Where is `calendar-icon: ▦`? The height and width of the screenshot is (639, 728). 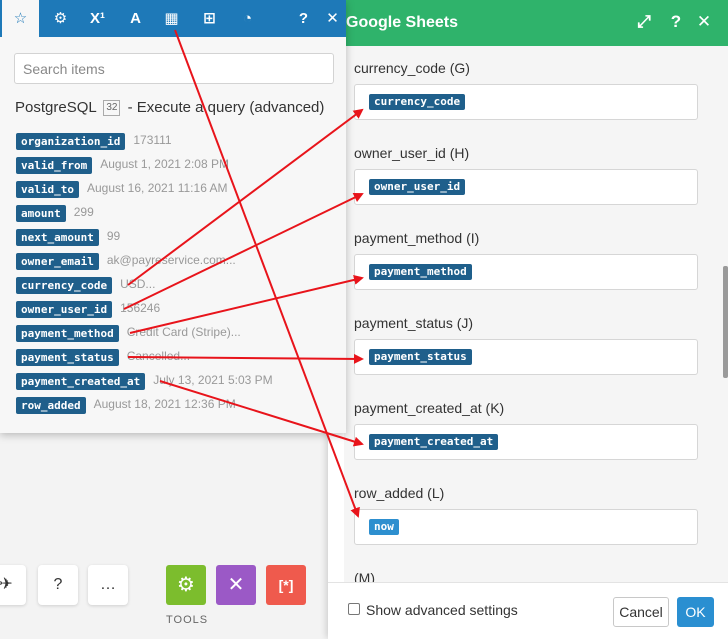
calendar-icon: ▦ is located at coordinates (171, 18).